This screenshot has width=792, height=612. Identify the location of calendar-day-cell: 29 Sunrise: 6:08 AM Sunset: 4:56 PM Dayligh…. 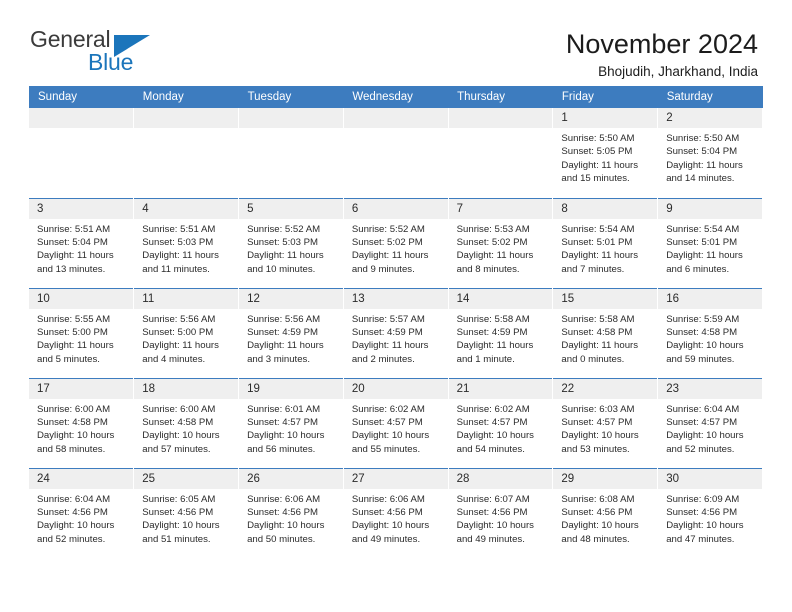
(605, 512).